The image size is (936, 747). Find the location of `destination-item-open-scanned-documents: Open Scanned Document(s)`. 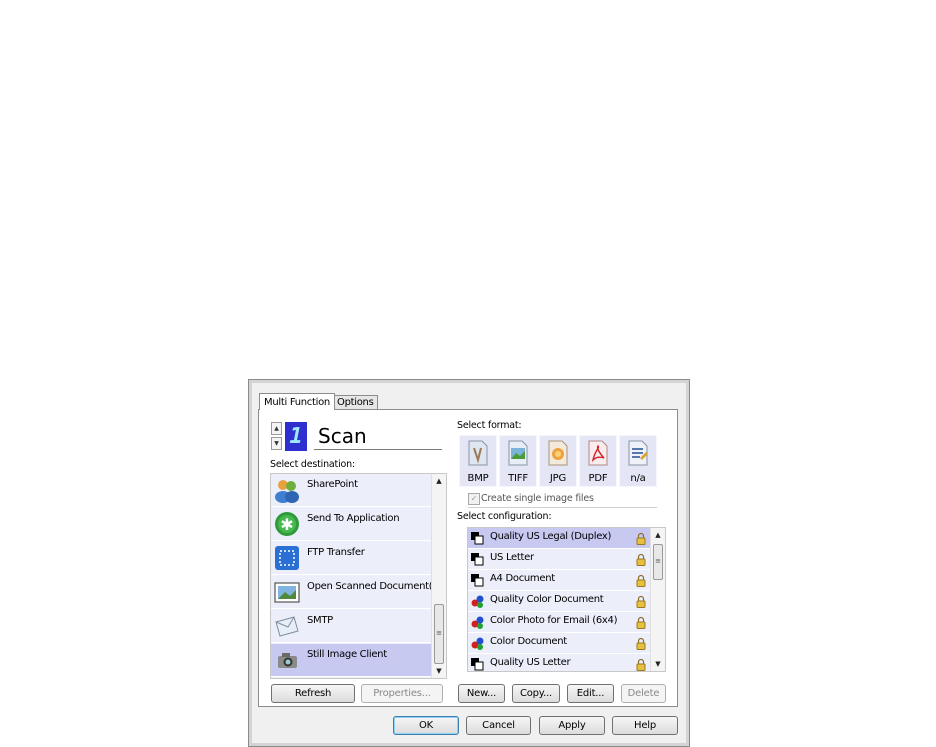

destination-item-open-scanned-documents: Open Scanned Document(s) is located at coordinates (356, 592).